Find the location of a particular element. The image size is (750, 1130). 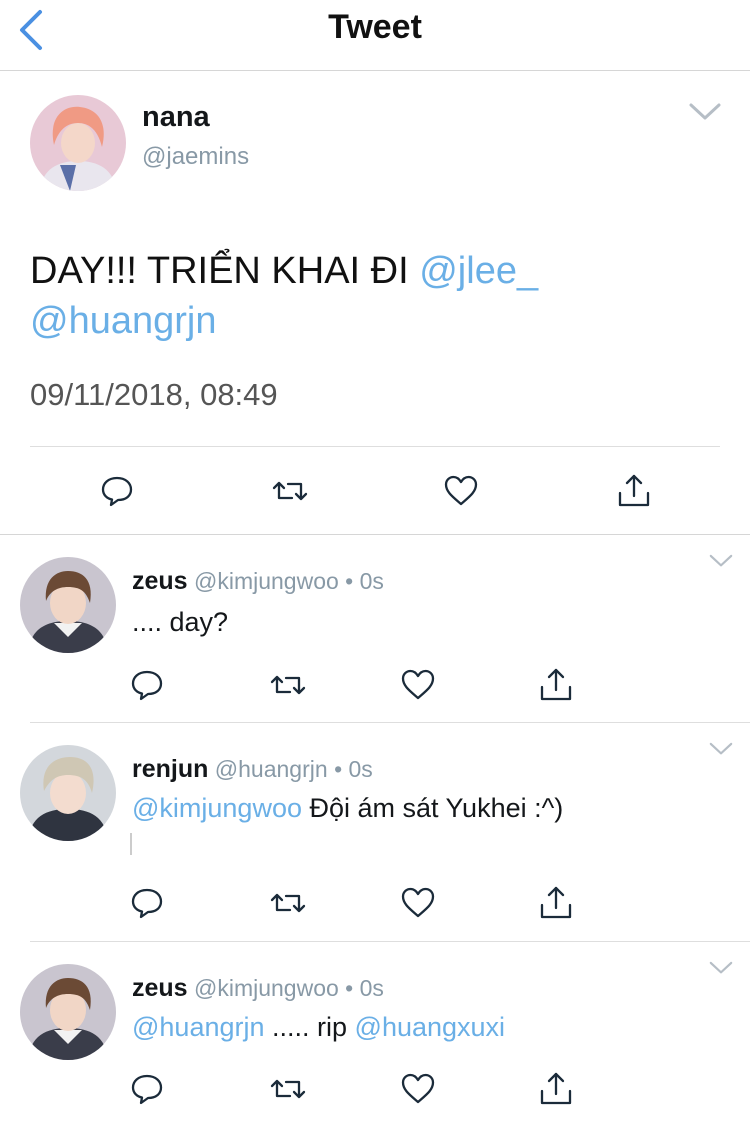

divider is located at coordinates (375, 446).